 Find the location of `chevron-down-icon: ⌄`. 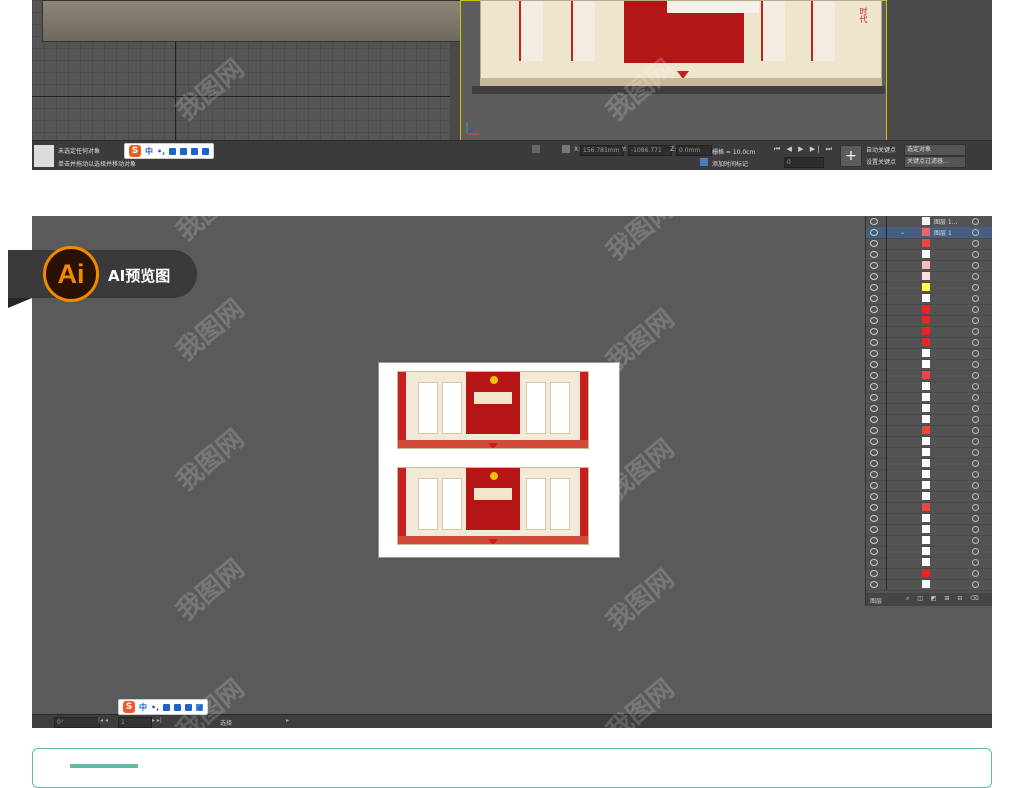

chevron-down-icon: ⌄ is located at coordinates (902, 232).